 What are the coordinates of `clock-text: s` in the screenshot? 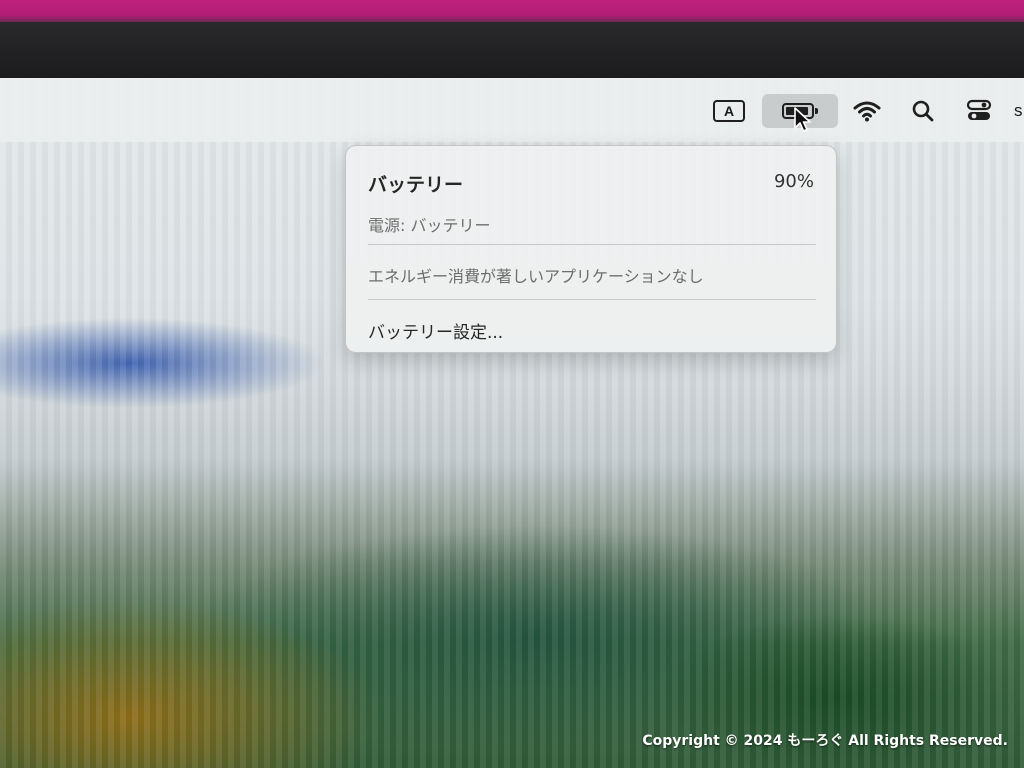 It's located at (1018, 110).